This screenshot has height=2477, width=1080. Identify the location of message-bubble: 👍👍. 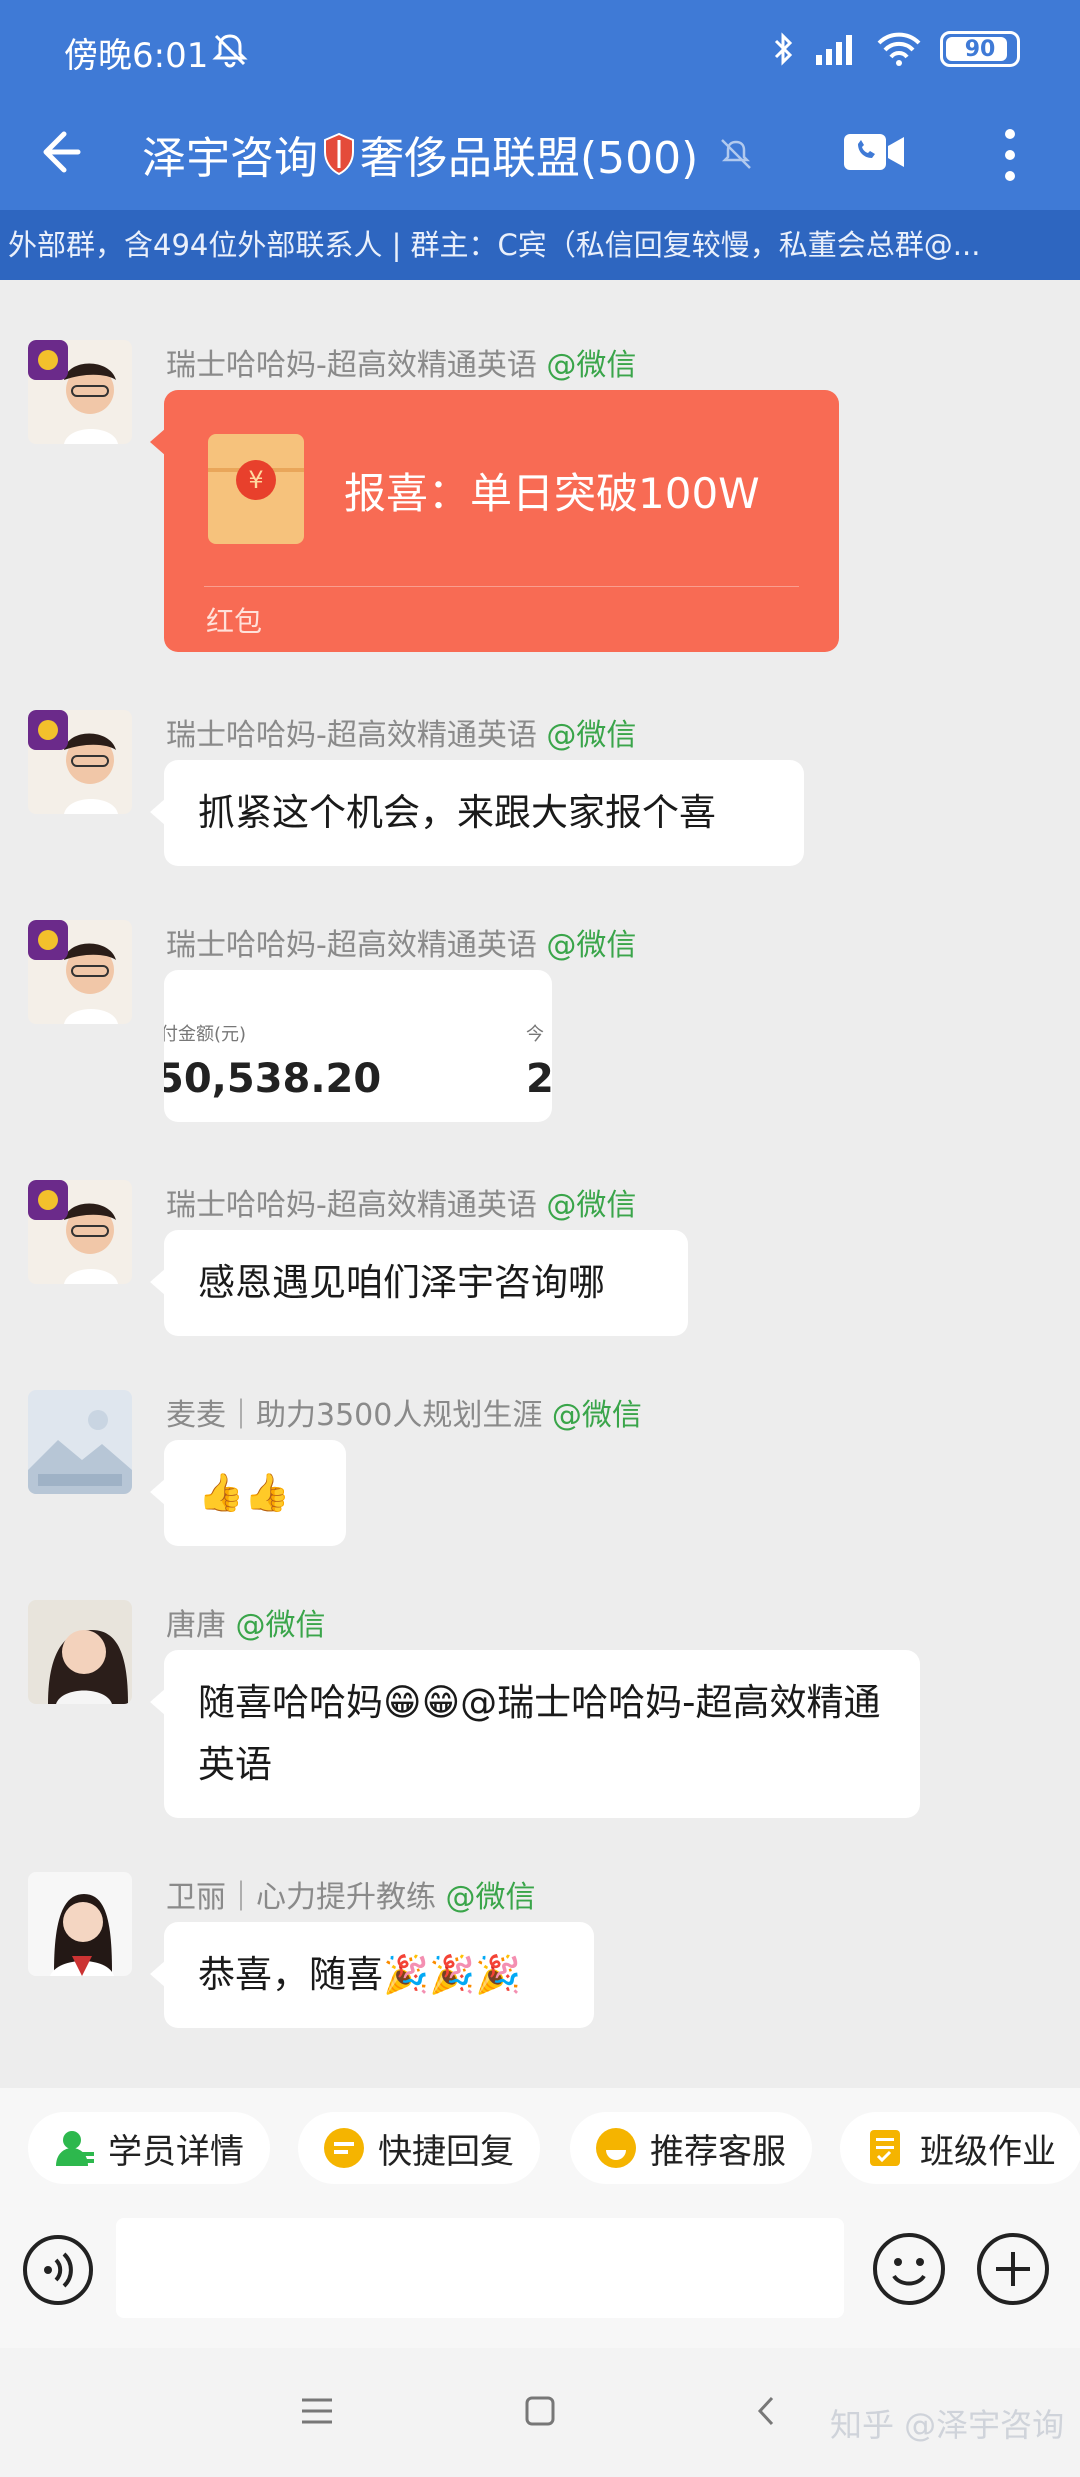
(248, 1493).